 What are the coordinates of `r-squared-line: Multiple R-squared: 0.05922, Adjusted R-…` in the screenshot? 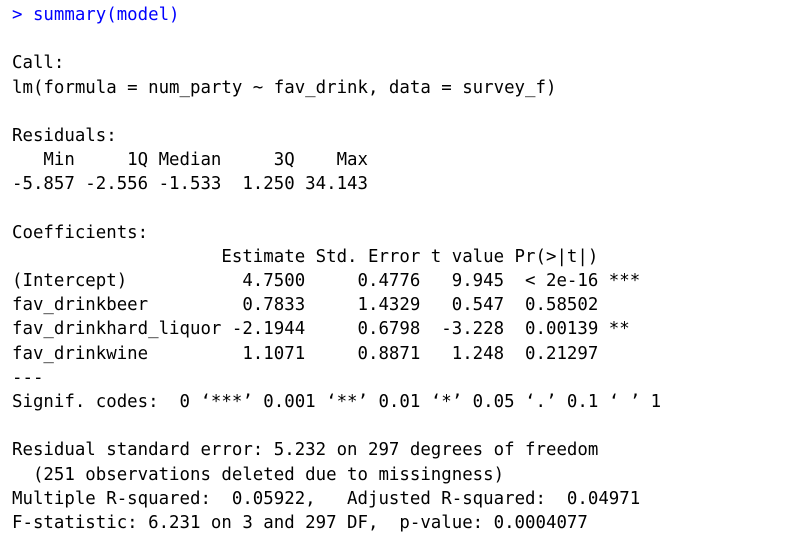 It's located at (331, 498).